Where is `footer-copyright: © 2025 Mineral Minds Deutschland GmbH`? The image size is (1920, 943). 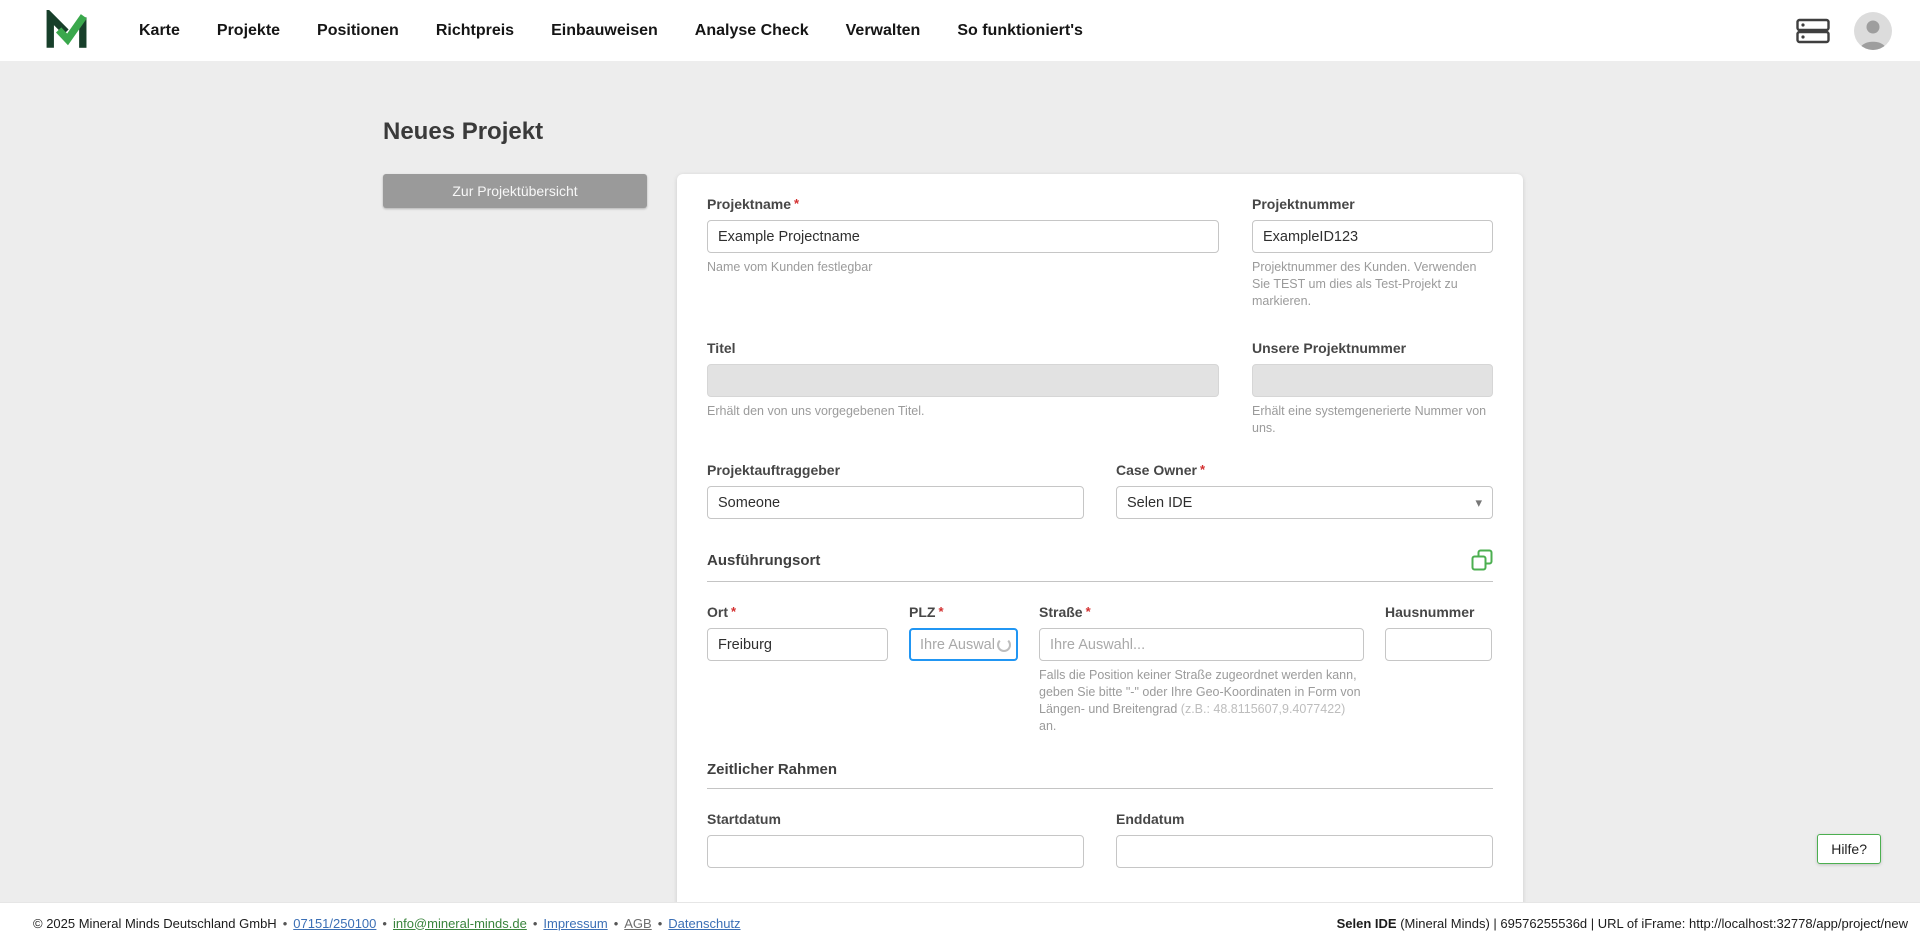 footer-copyright: © 2025 Mineral Minds Deutschland GmbH is located at coordinates (155, 923).